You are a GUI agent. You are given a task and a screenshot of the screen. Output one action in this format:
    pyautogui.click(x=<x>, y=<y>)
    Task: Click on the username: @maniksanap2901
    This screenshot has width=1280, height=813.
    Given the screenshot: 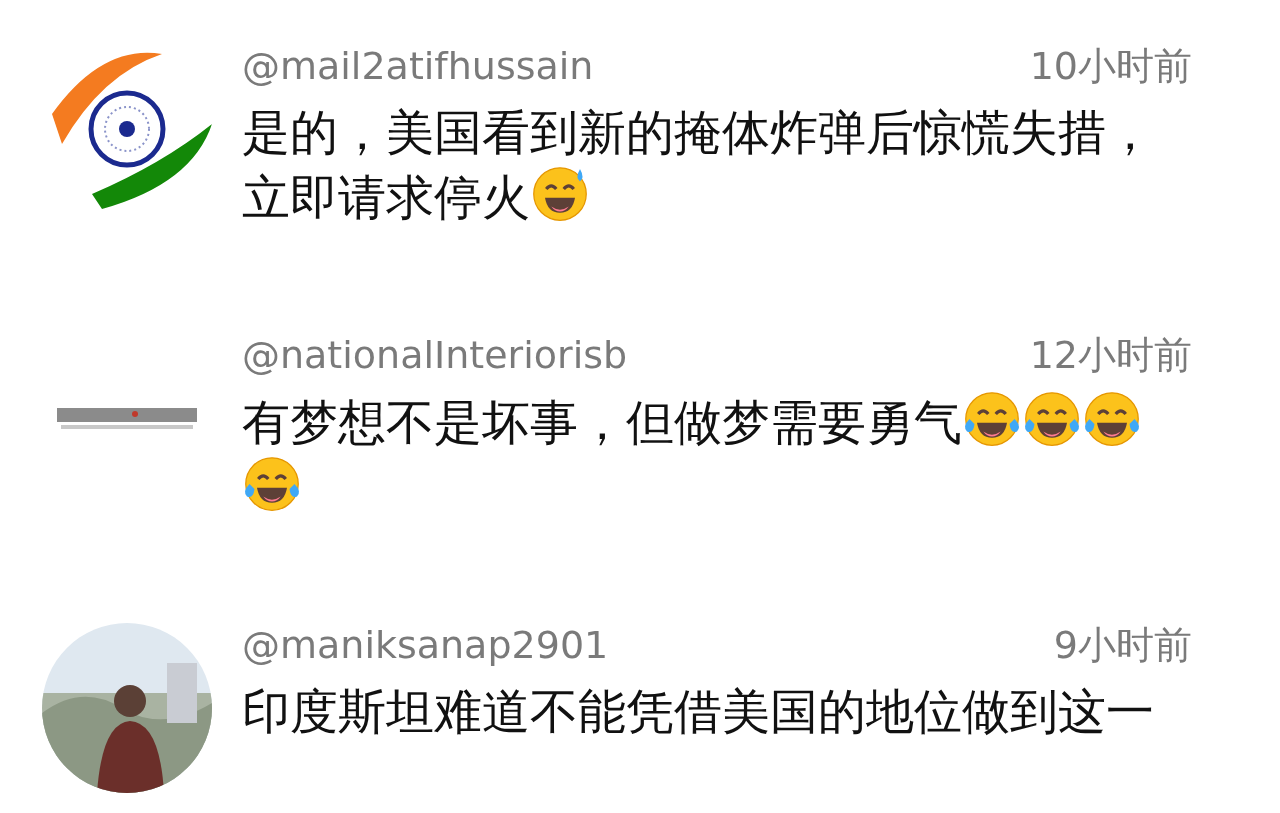 What is the action you would take?
    pyautogui.click(x=425, y=645)
    